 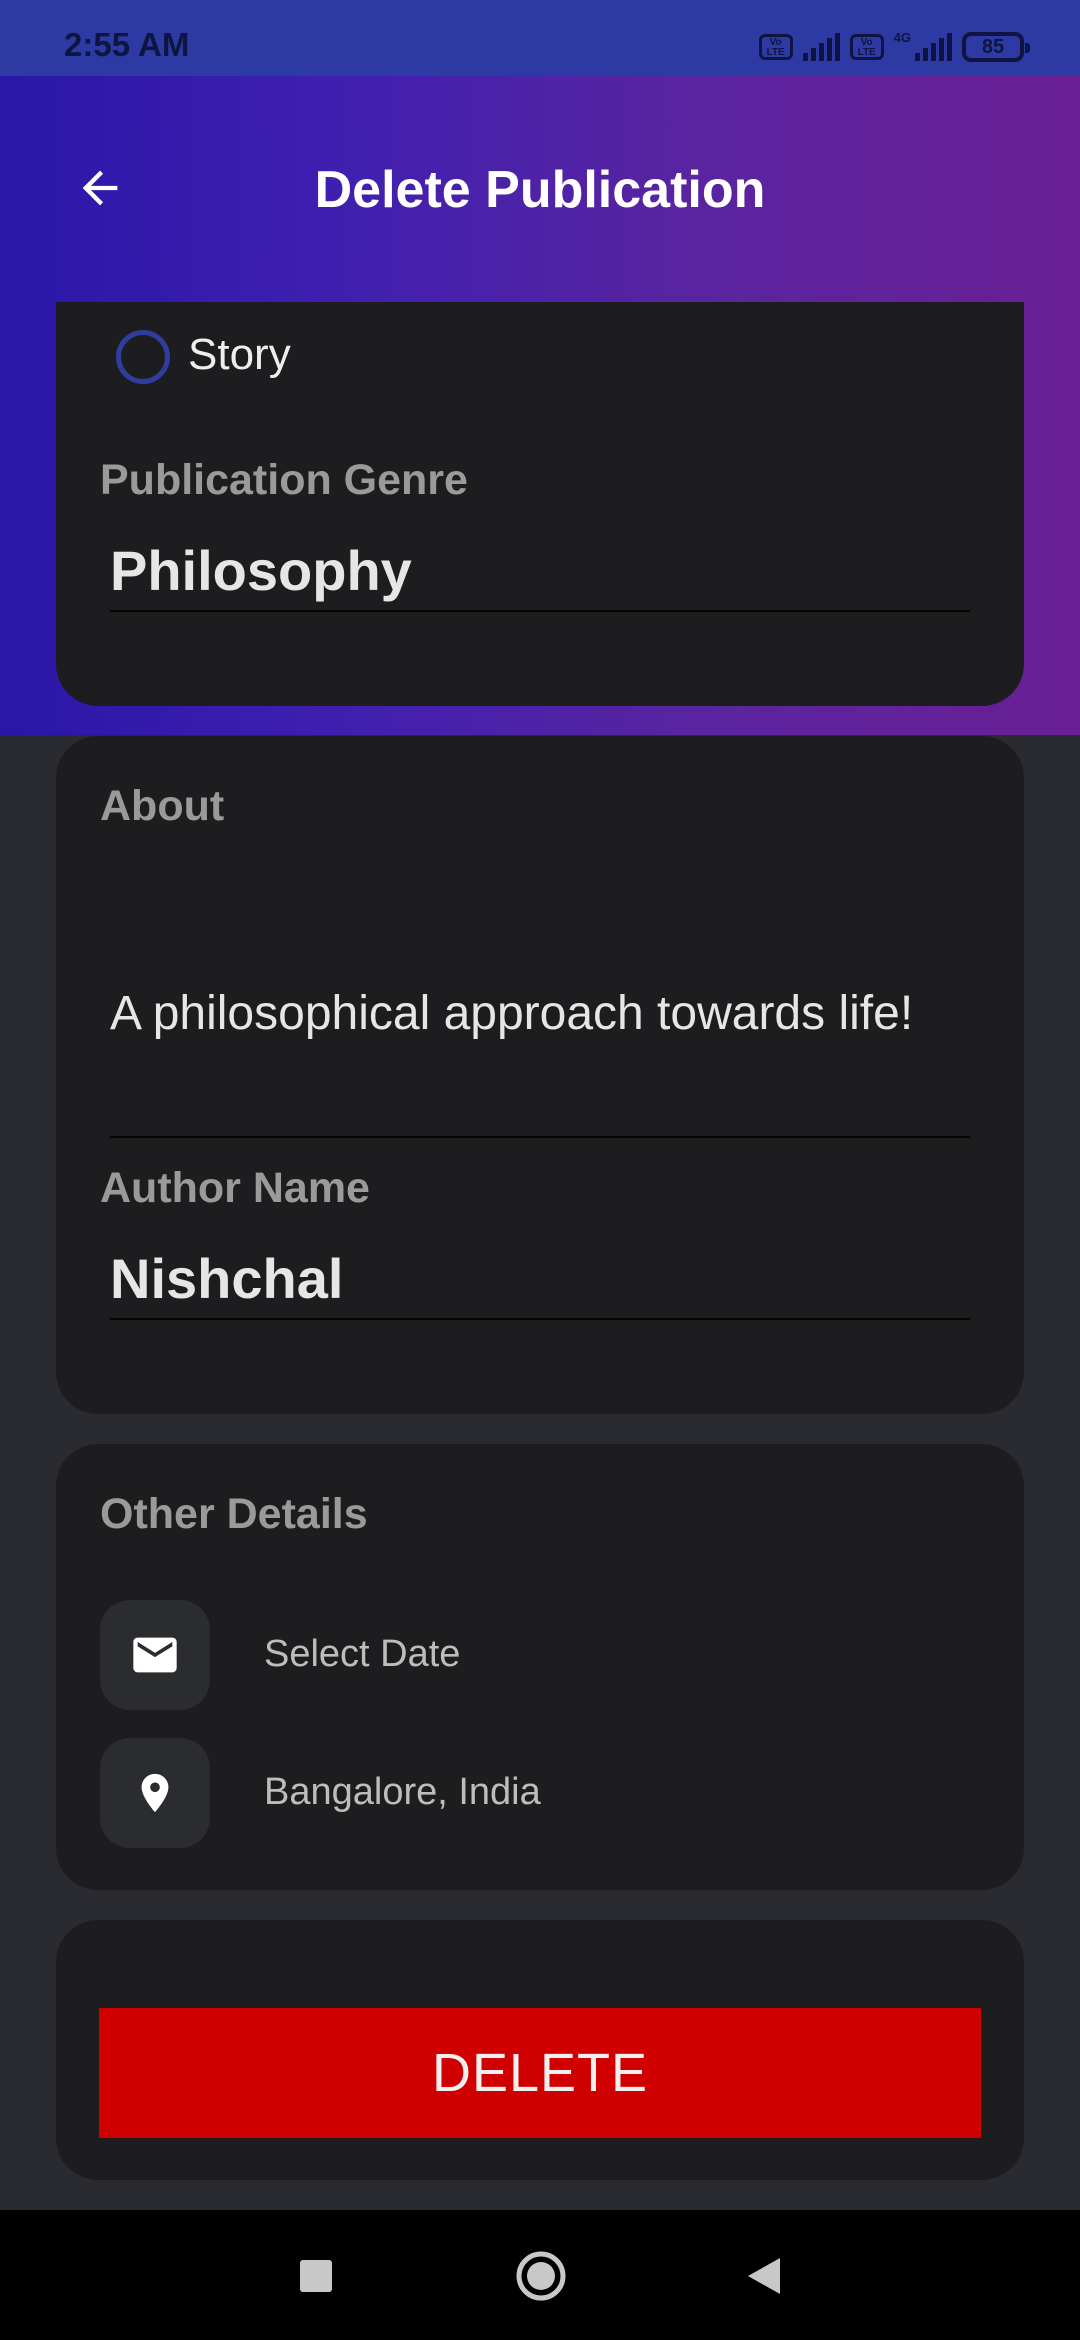 I want to click on genre-underline, so click(x=540, y=611).